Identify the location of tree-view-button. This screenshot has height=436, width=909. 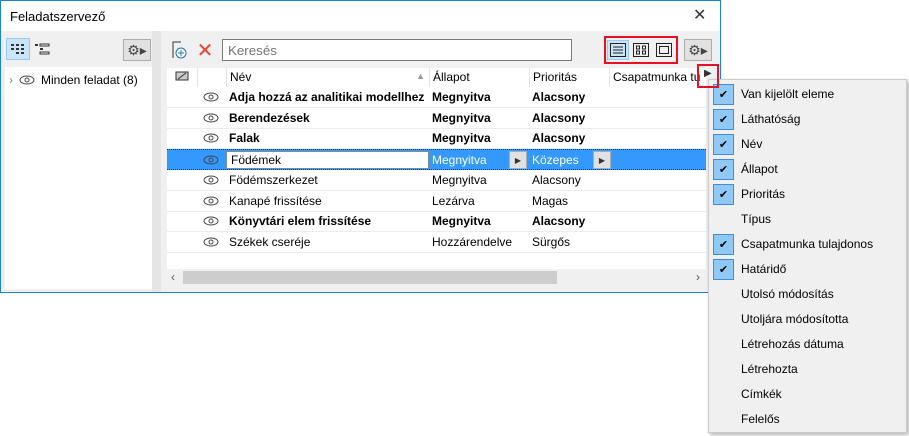
(42, 49).